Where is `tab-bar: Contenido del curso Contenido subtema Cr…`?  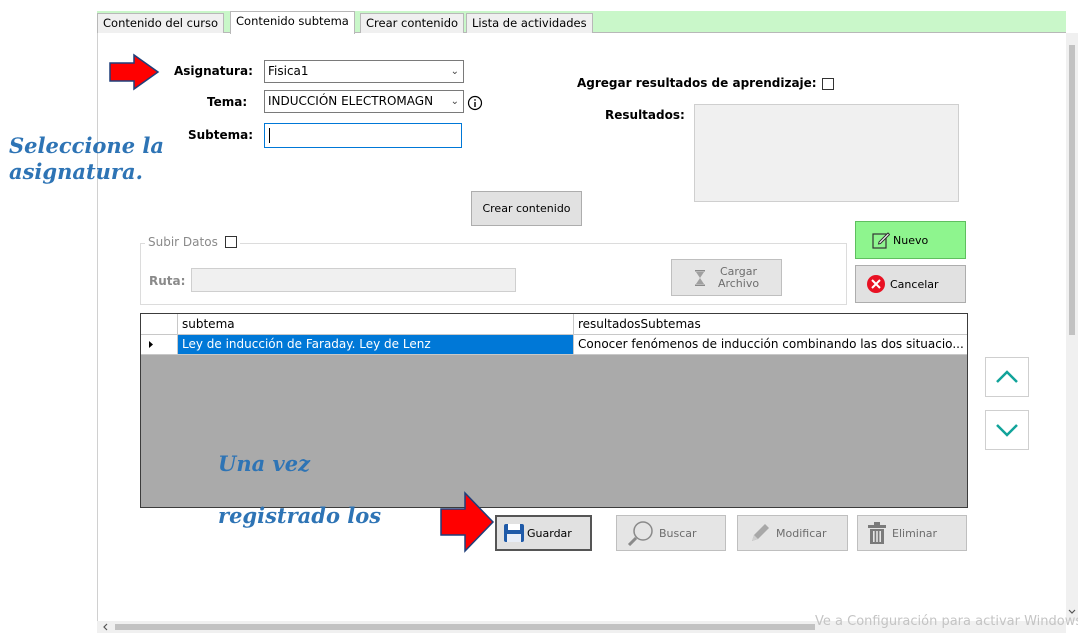 tab-bar: Contenido del curso Contenido subtema Cr… is located at coordinates (581, 22).